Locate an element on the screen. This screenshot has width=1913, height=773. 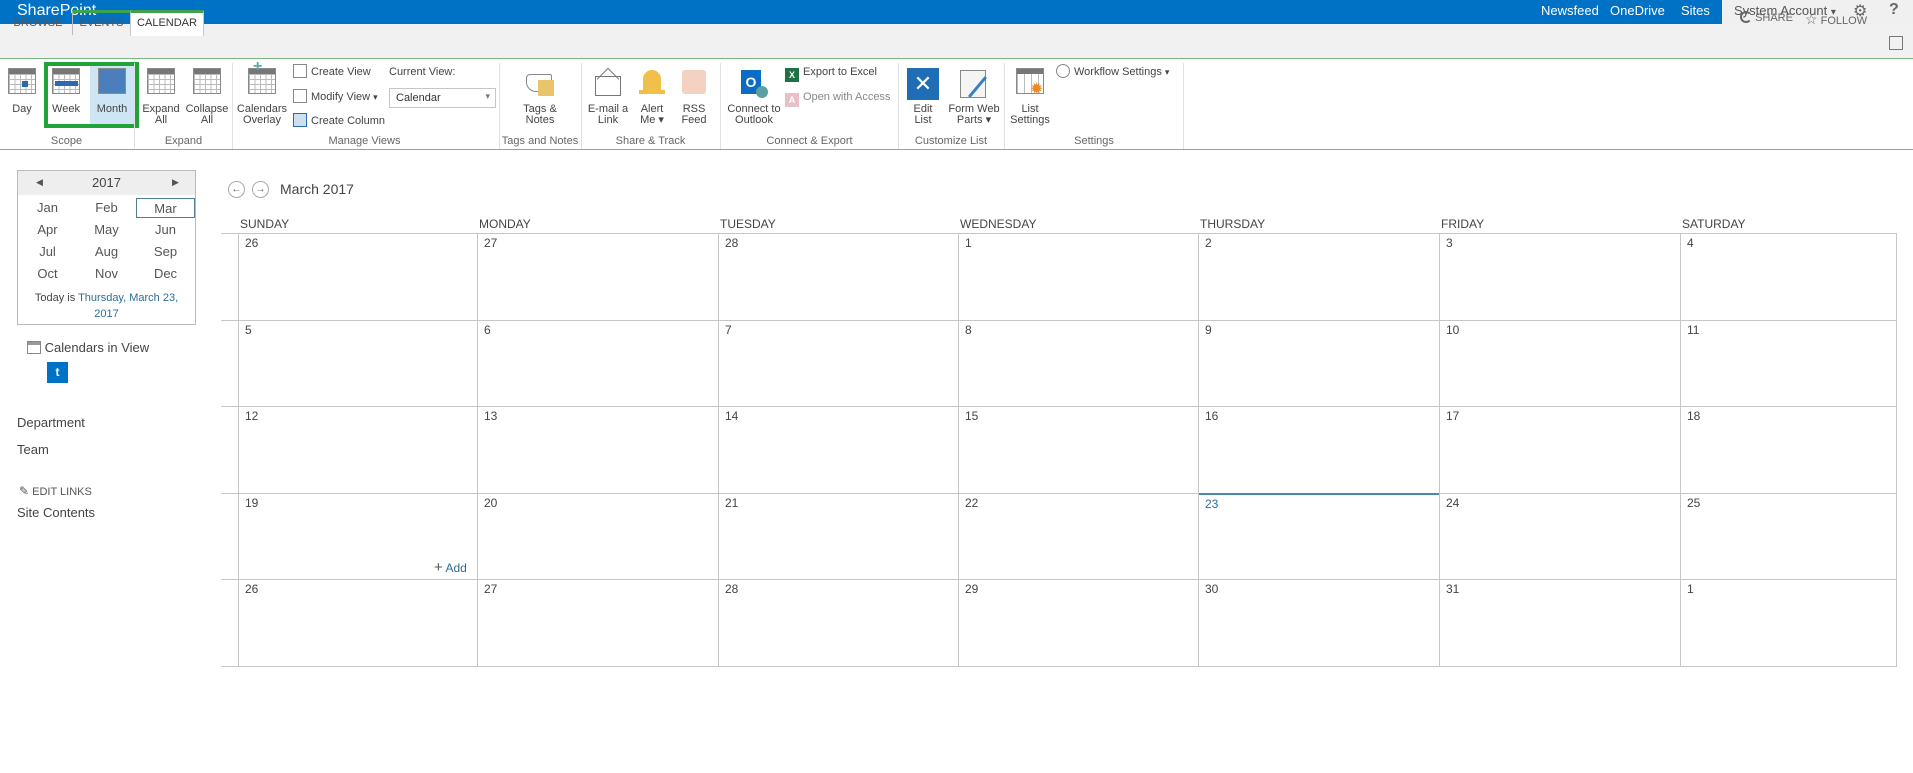
current-view-select: Calendar is located at coordinates (442, 98).